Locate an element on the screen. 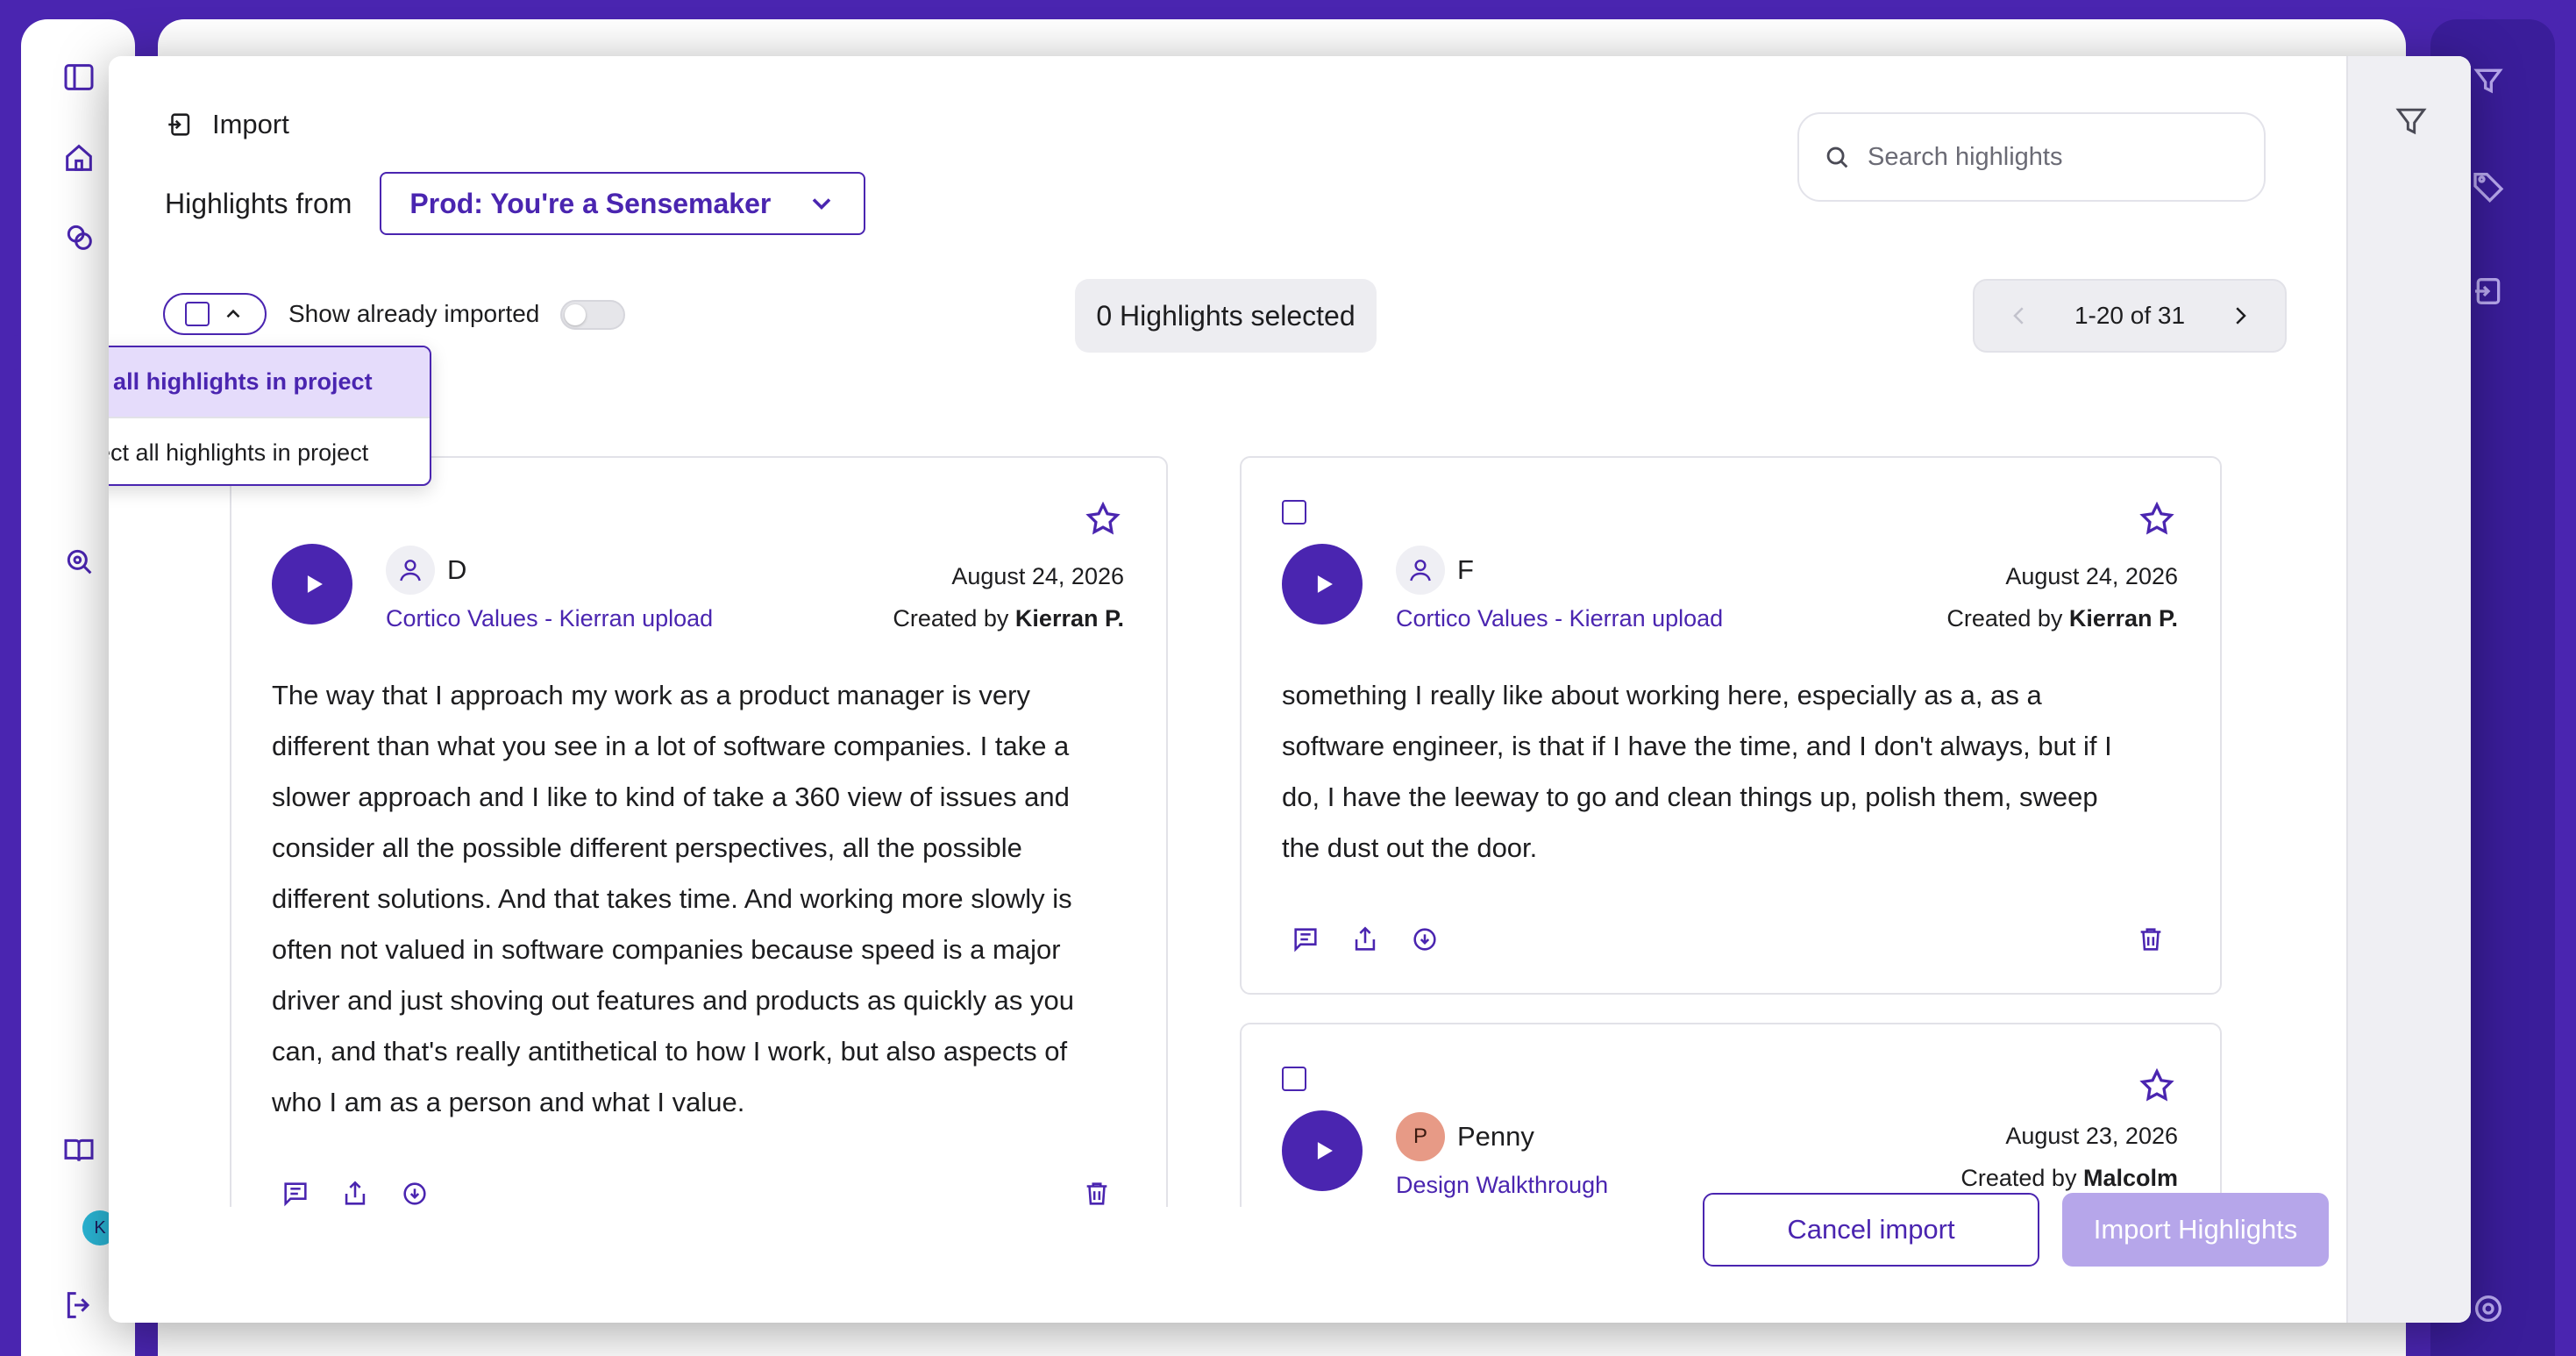 Image resolution: width=2576 pixels, height=1356 pixels. search-input is located at coordinates (2052, 157).